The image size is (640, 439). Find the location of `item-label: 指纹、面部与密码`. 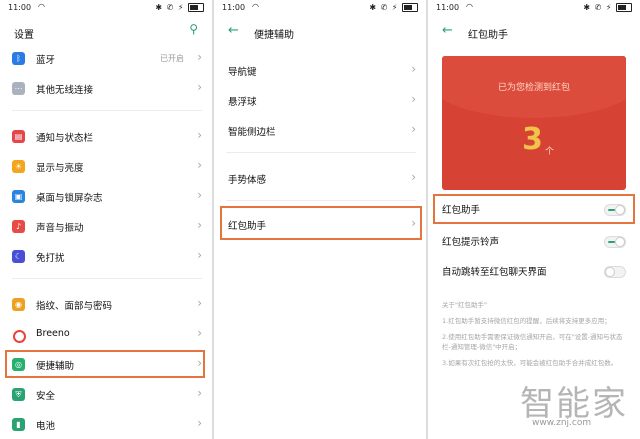

item-label: 指纹、面部与密码 is located at coordinates (74, 306).